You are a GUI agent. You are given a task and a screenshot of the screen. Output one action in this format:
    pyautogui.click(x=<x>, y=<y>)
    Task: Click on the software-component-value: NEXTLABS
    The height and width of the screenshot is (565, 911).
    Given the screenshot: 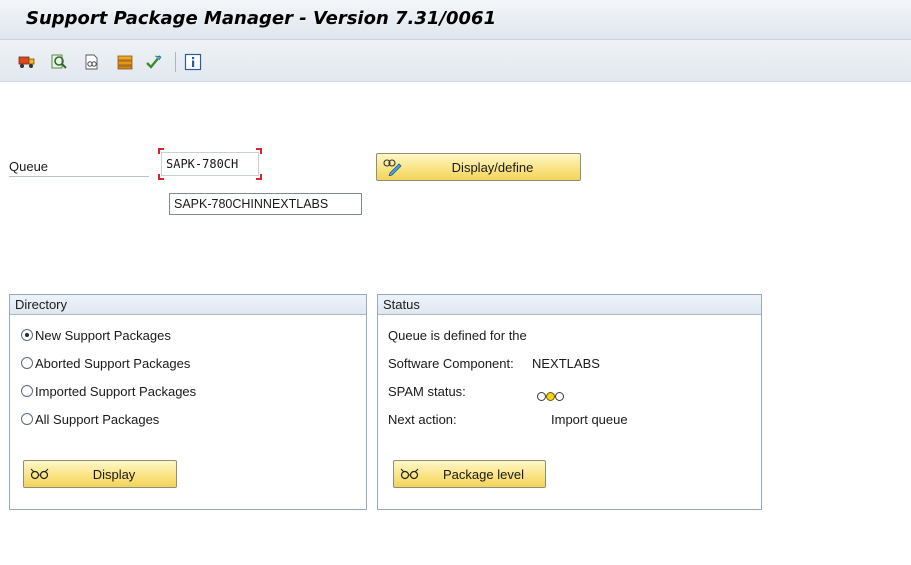 What is the action you would take?
    pyautogui.click(x=566, y=363)
    